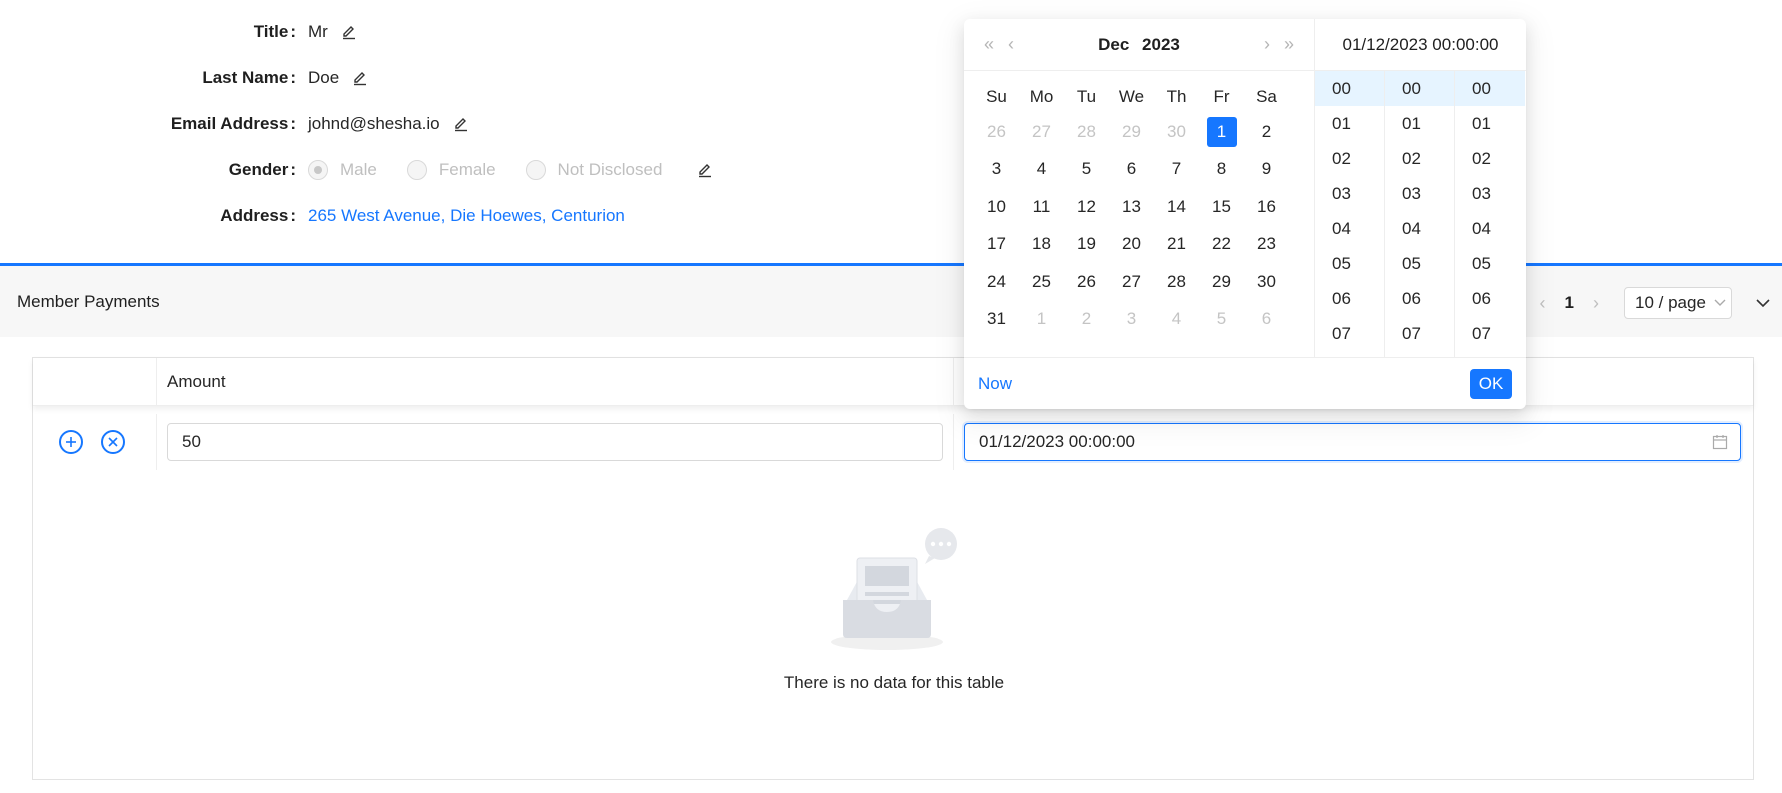 The width and height of the screenshot is (1782, 793). Describe the element at coordinates (1419, 88) in the screenshot. I see `minute-option: 00` at that location.